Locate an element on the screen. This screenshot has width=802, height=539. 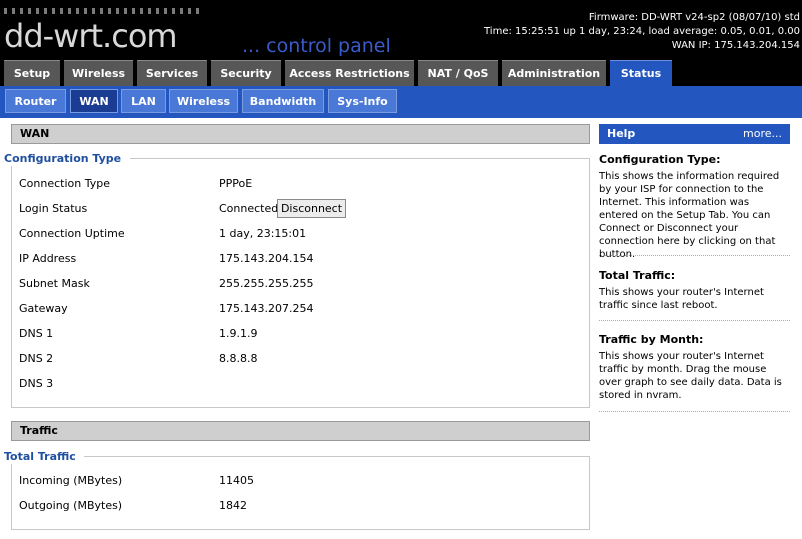
dns2-label: DNS 2 is located at coordinates (36, 358).